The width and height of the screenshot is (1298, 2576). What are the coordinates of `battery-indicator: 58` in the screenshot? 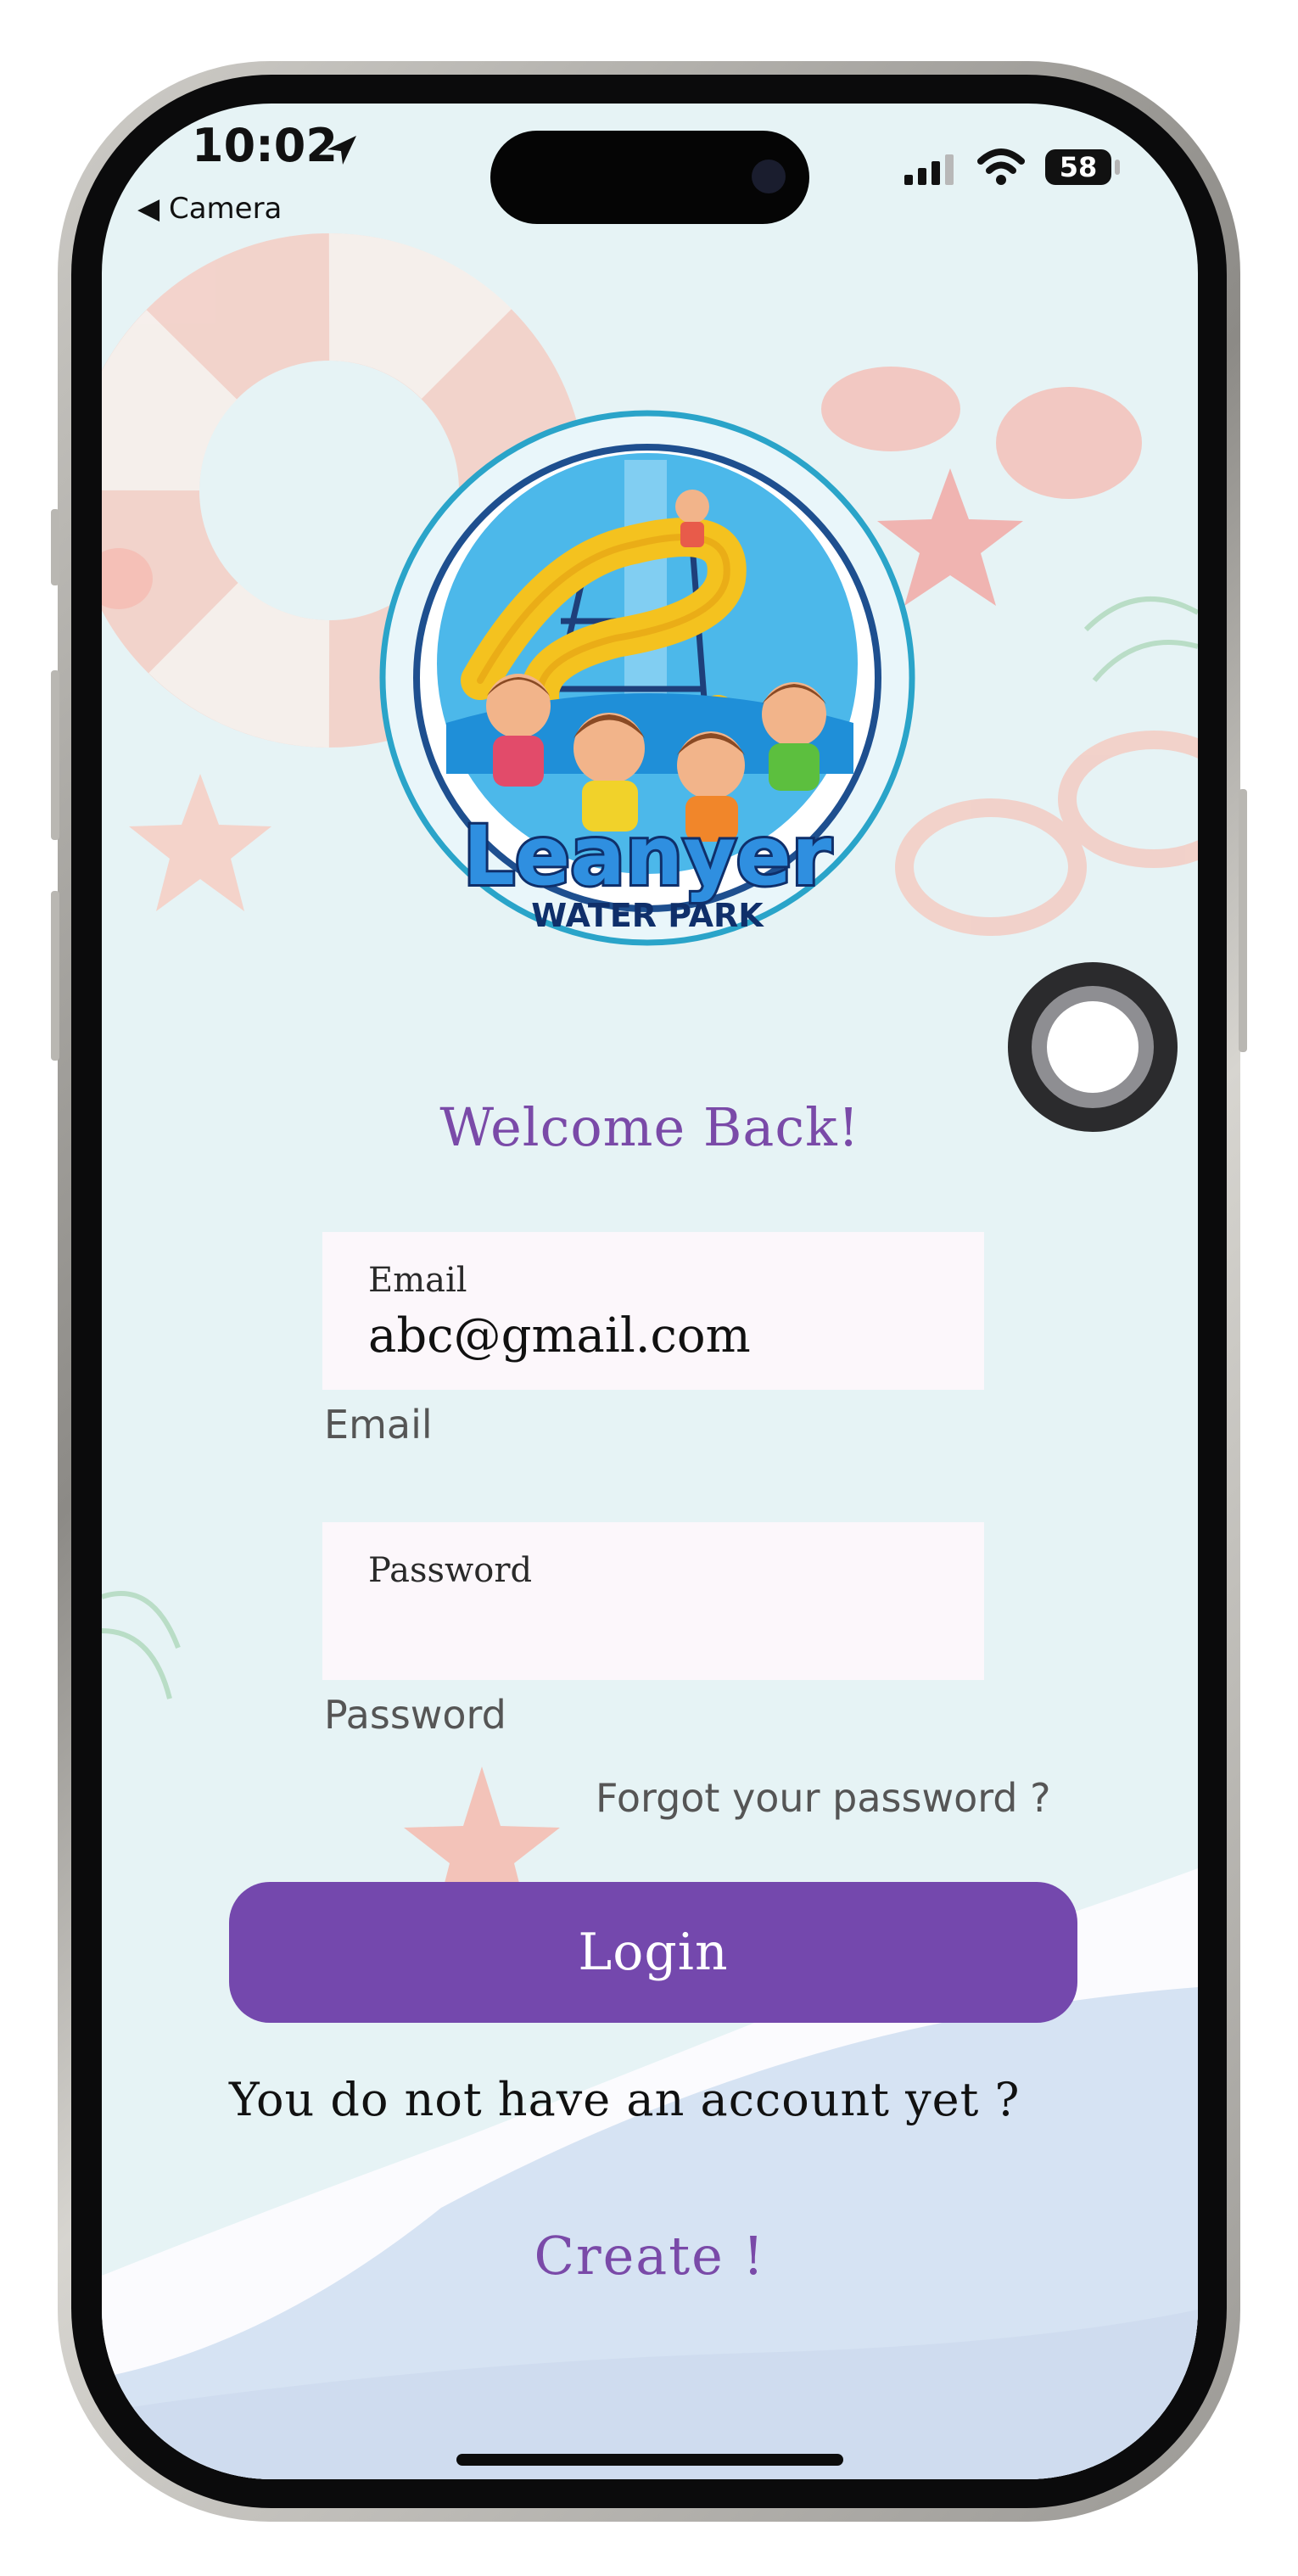 It's located at (1078, 167).